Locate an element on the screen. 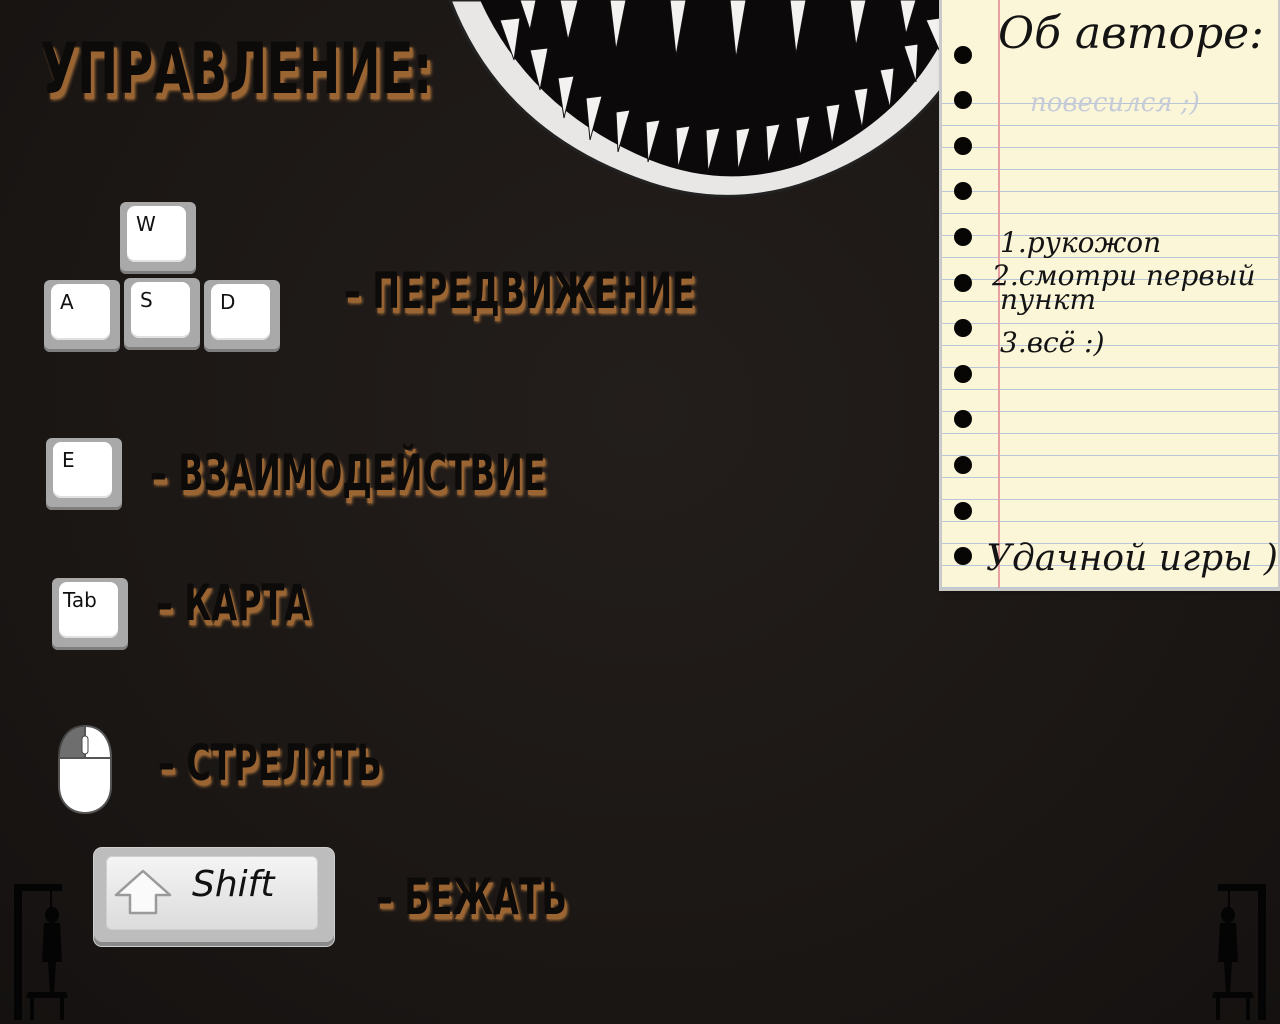 The image size is (1280, 1024). action-interact-label: – ВЗАИМОДЕЙСТВИЕ is located at coordinates (348, 473).